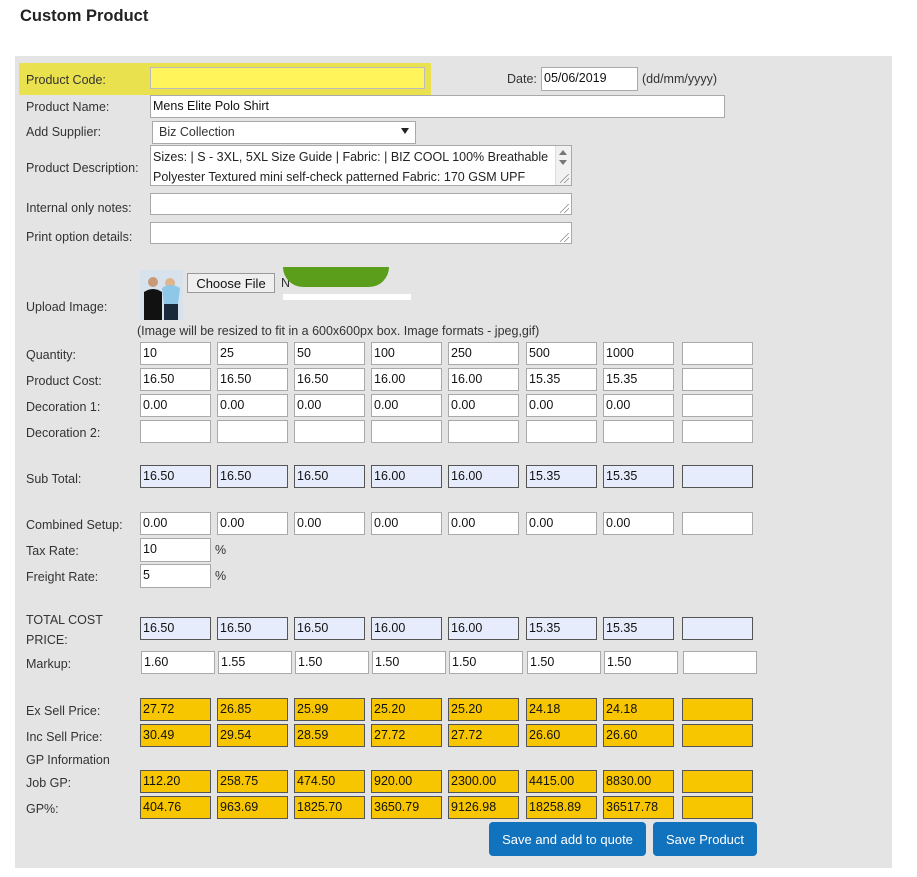 Image resolution: width=917 pixels, height=877 pixels. Describe the element at coordinates (231, 283) in the screenshot. I see `choose-file-button: Choose File` at that location.